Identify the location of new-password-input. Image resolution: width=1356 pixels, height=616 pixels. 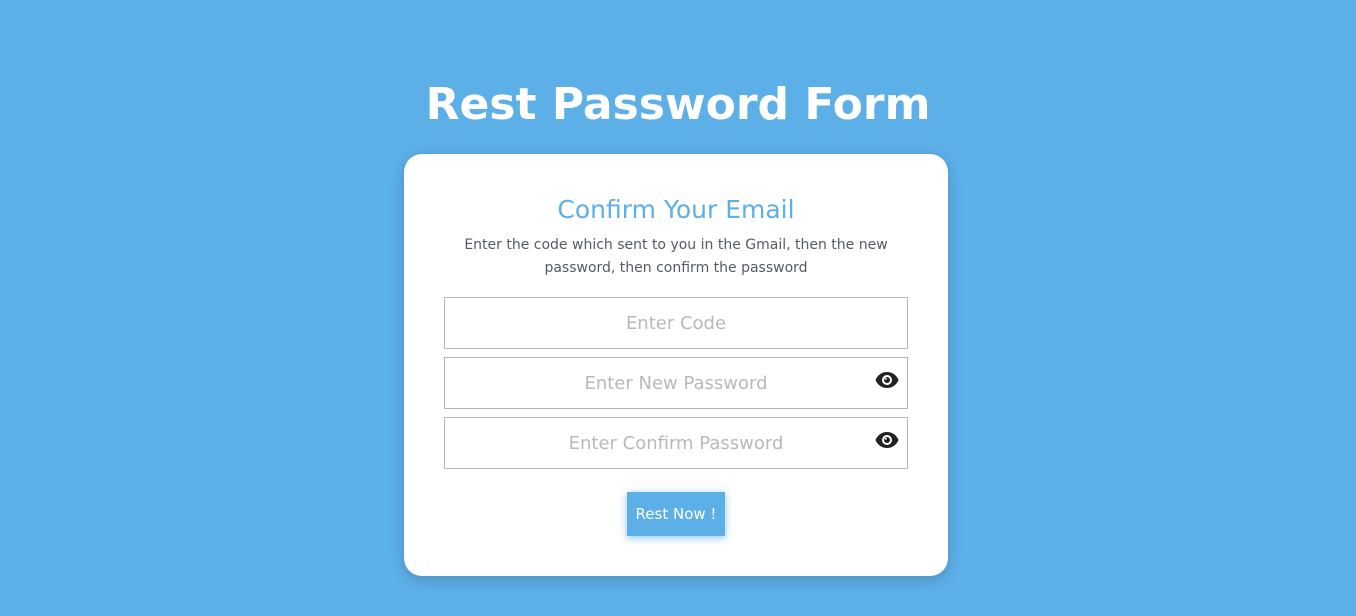
(676, 383).